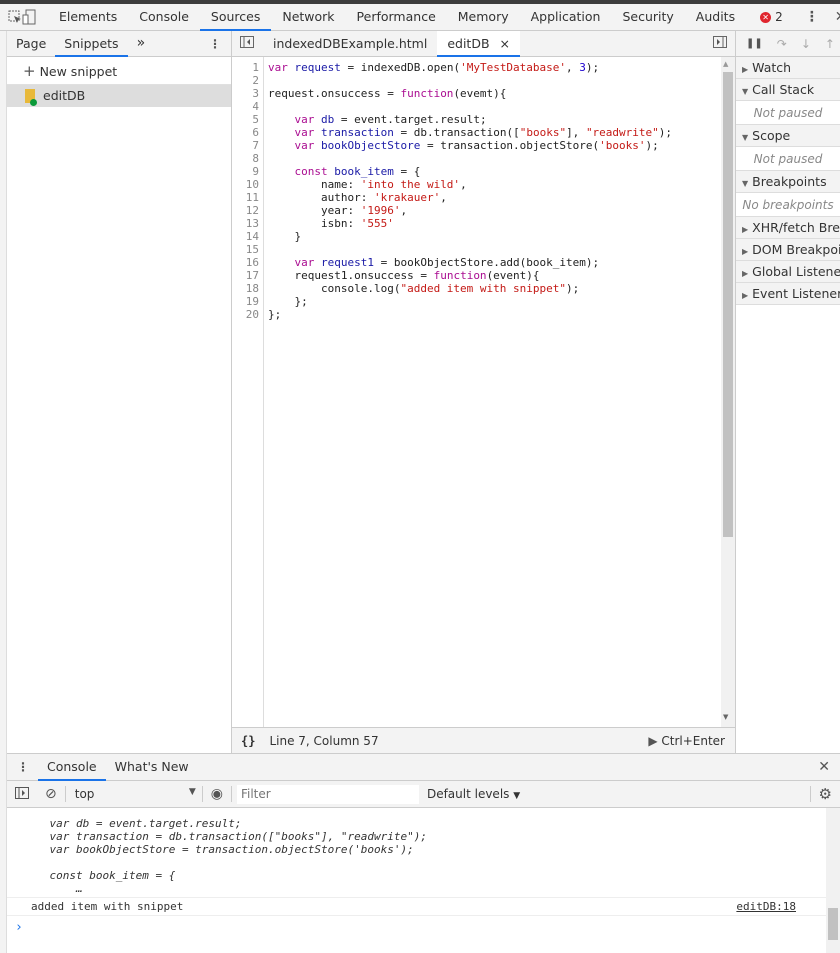 This screenshot has width=840, height=953. Describe the element at coordinates (470, 93) in the screenshot. I see `code-line: request.onsuccess = function(evemt){` at that location.